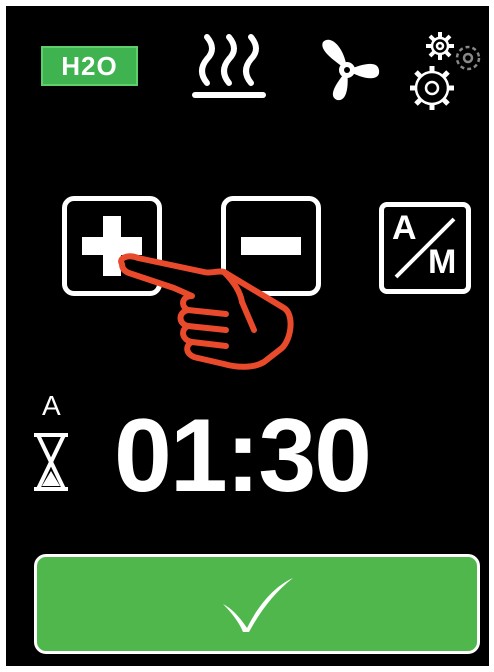 This screenshot has height=672, width=494. I want to click on timer-display: 01:30, so click(243, 456).